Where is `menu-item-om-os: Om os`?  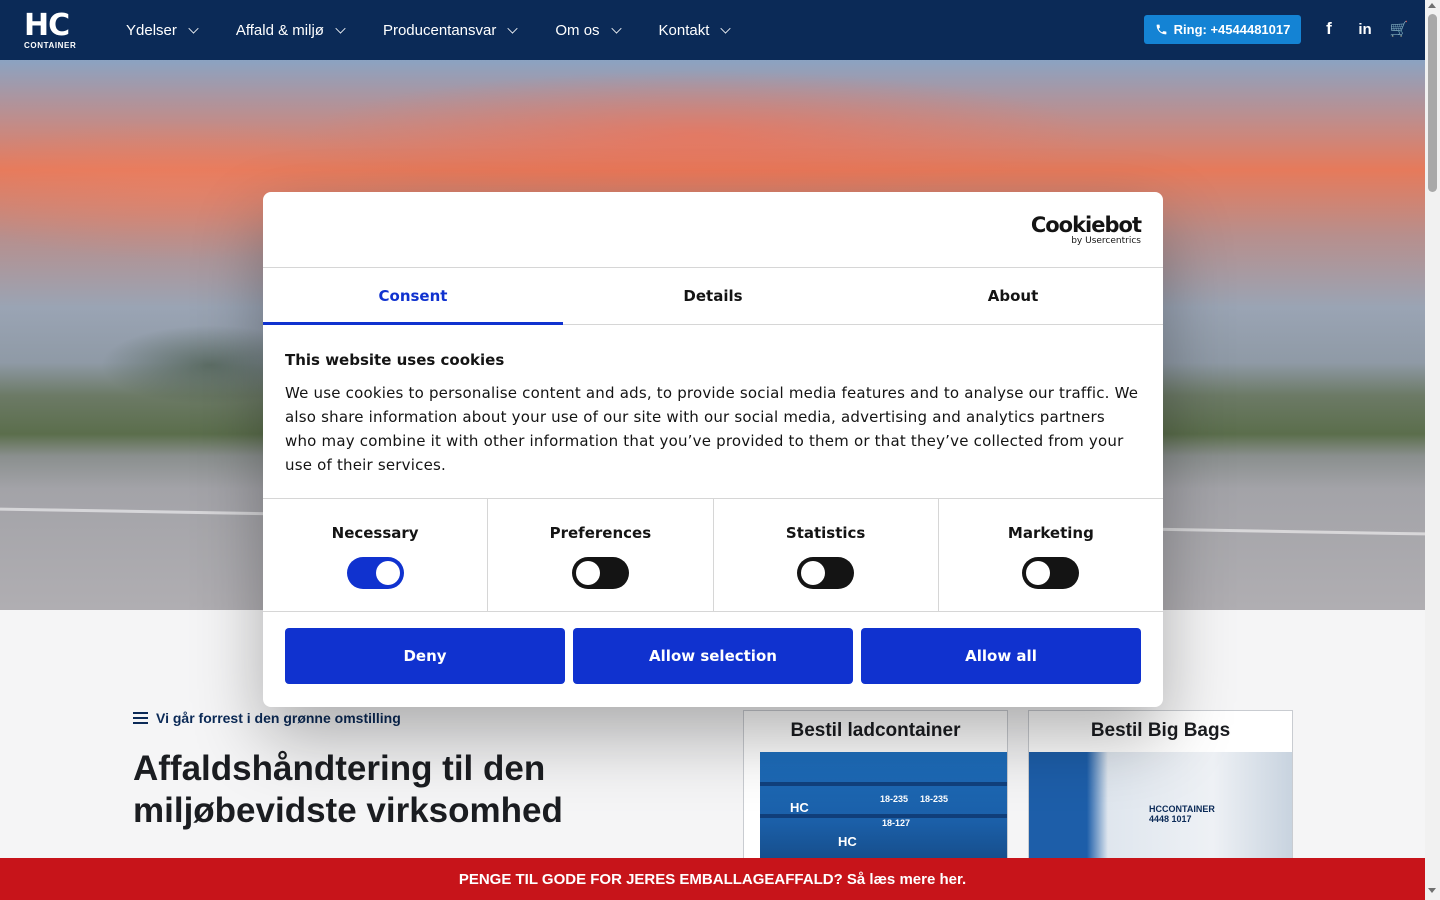
menu-item-om-os: Om os is located at coordinates (588, 30).